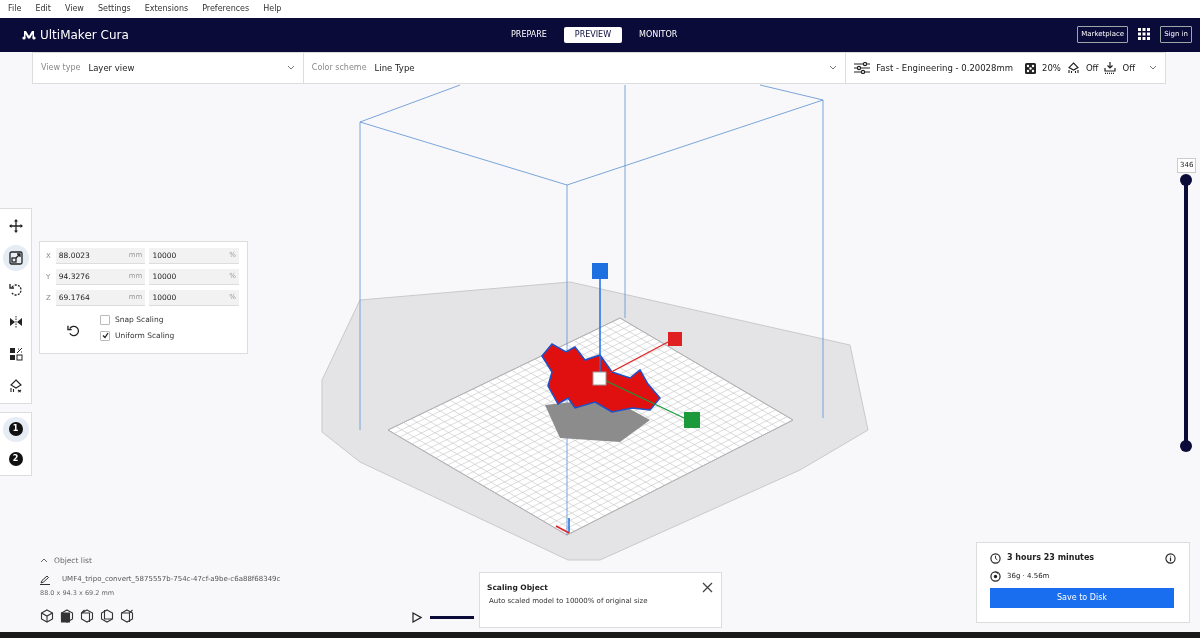 This screenshot has height=638, width=1200. Describe the element at coordinates (15, 353) in the screenshot. I see `grid-settings-icon` at that location.